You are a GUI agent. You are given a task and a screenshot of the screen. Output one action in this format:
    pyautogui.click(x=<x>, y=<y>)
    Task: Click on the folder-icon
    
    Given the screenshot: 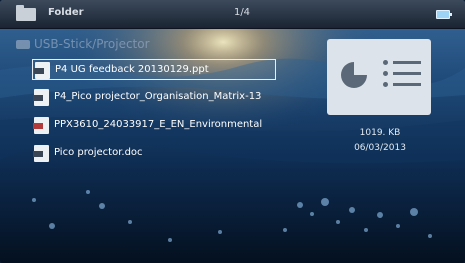 What is the action you would take?
    pyautogui.click(x=26, y=13)
    